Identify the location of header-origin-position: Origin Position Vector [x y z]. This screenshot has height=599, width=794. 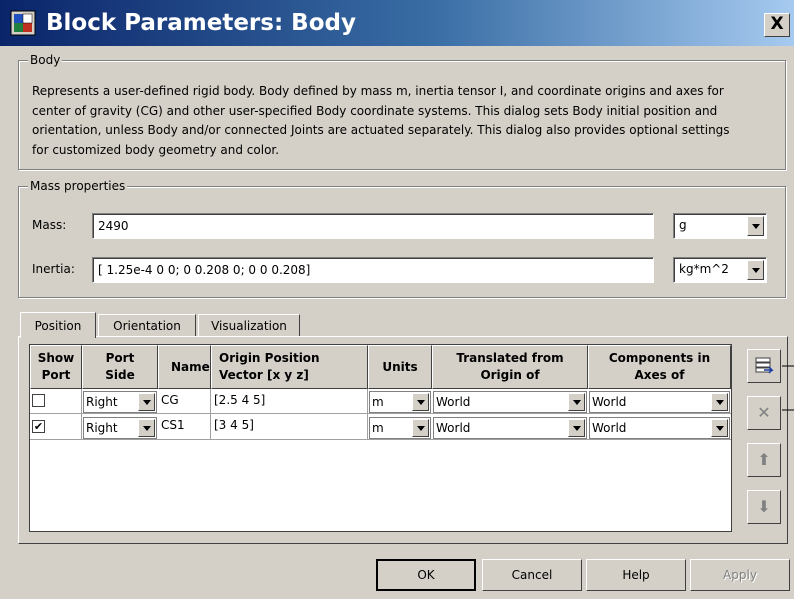
(289, 367).